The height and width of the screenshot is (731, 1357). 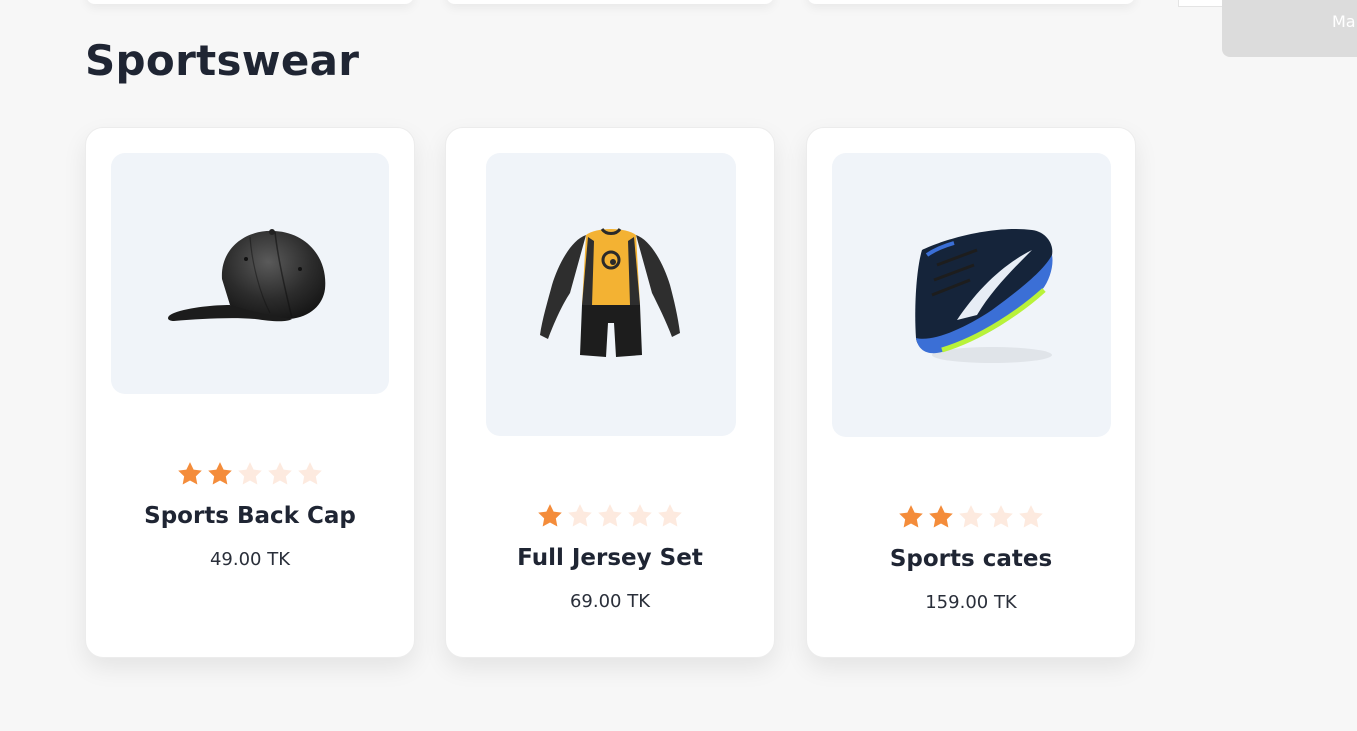 I want to click on product-name: Full Jersey Set, so click(x=610, y=558).